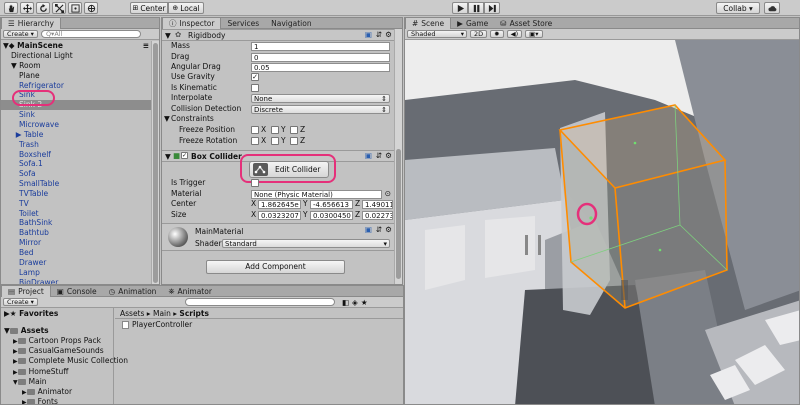 This screenshot has height=405, width=800. What do you see at coordinates (255, 183) in the screenshot?
I see `is-trigger-checkbox` at bounding box center [255, 183].